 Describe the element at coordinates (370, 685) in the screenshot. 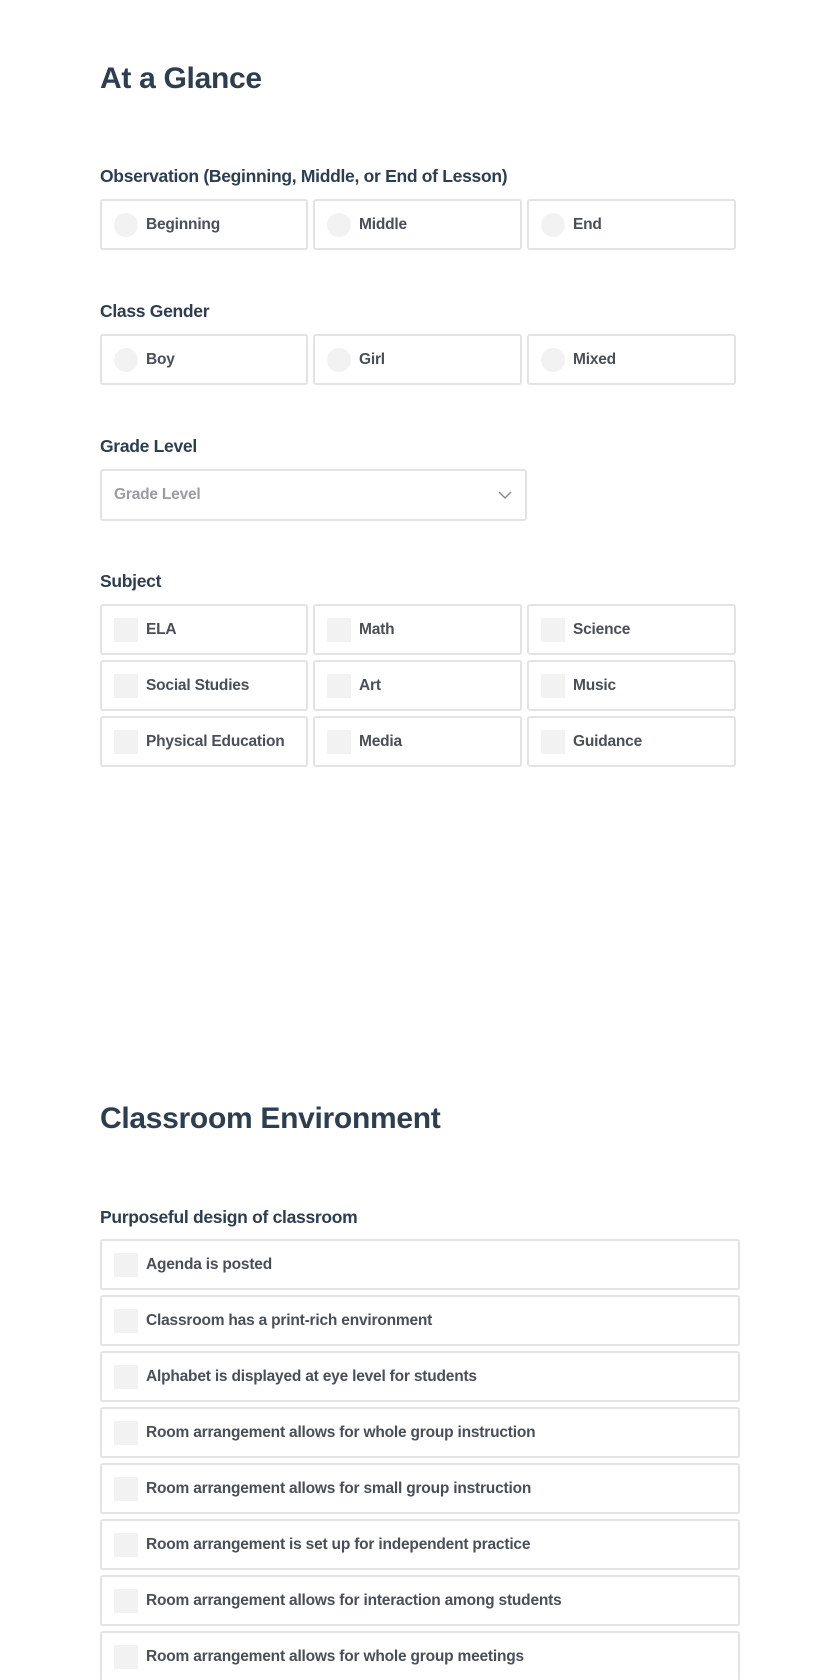

I see `option-label: Art` at that location.